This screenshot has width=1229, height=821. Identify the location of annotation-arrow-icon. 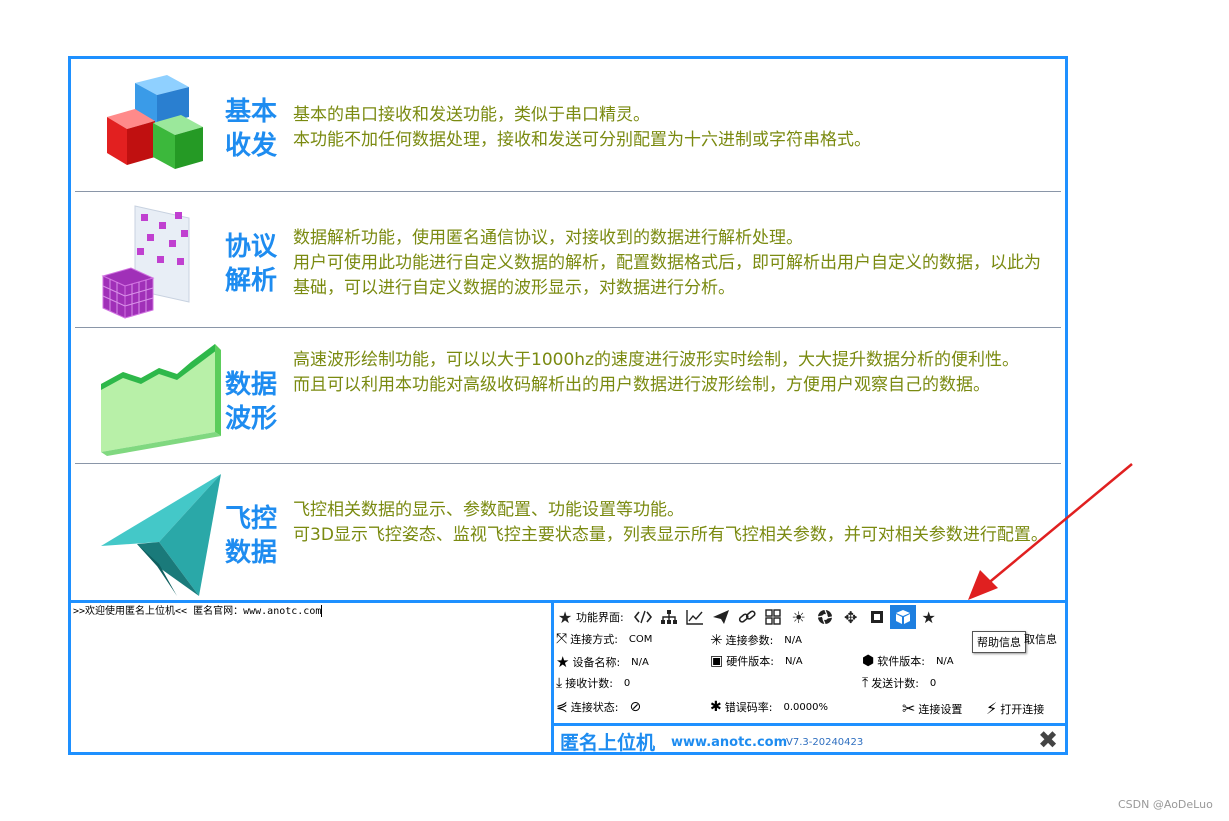
(1050, 531).